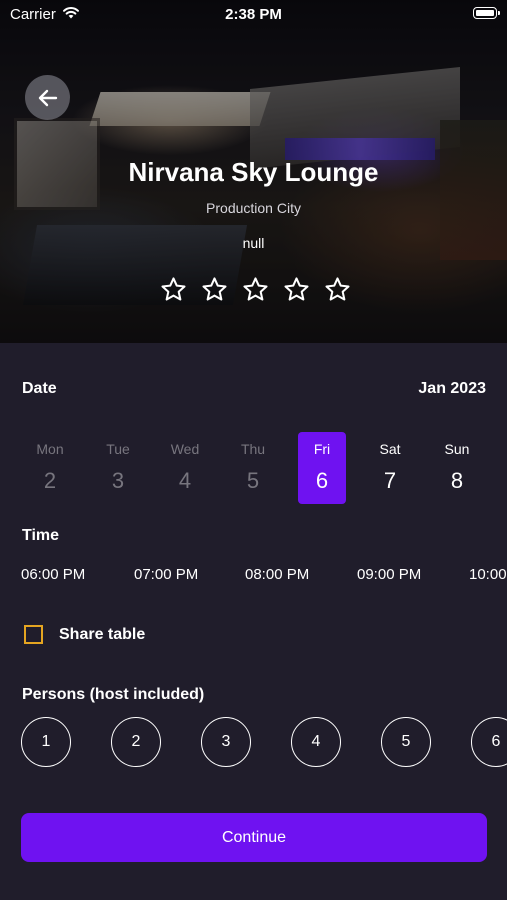  What do you see at coordinates (390, 480) in the screenshot?
I see `day-number: 7` at bounding box center [390, 480].